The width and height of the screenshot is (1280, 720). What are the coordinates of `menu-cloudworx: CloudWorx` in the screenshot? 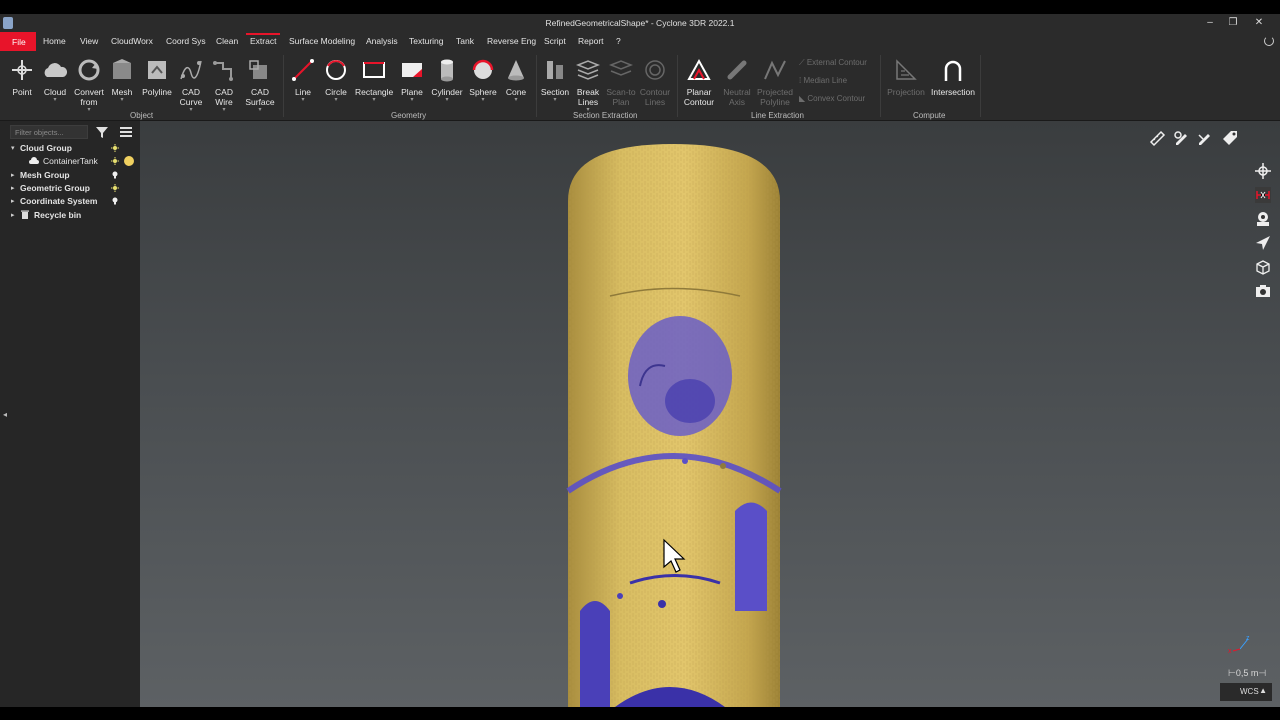 It's located at (132, 41).